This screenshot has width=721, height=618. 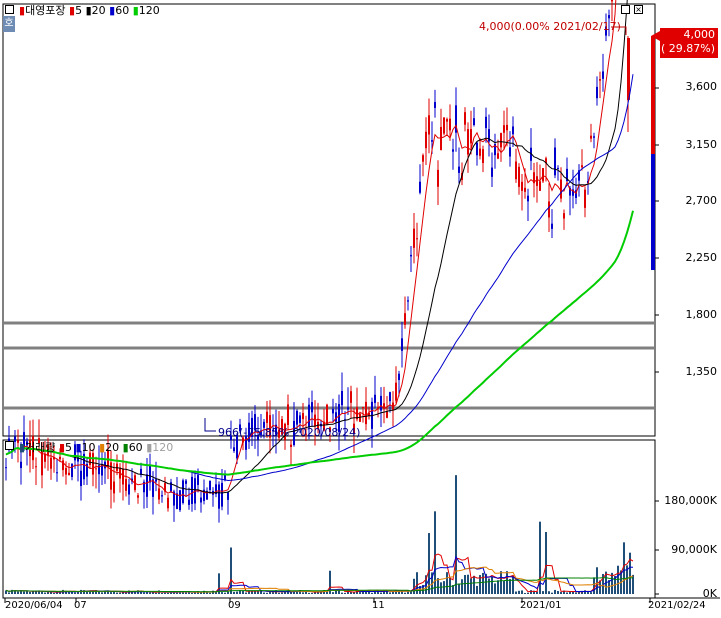 I want to click on panel-toggle-button, so click(x=9, y=9).